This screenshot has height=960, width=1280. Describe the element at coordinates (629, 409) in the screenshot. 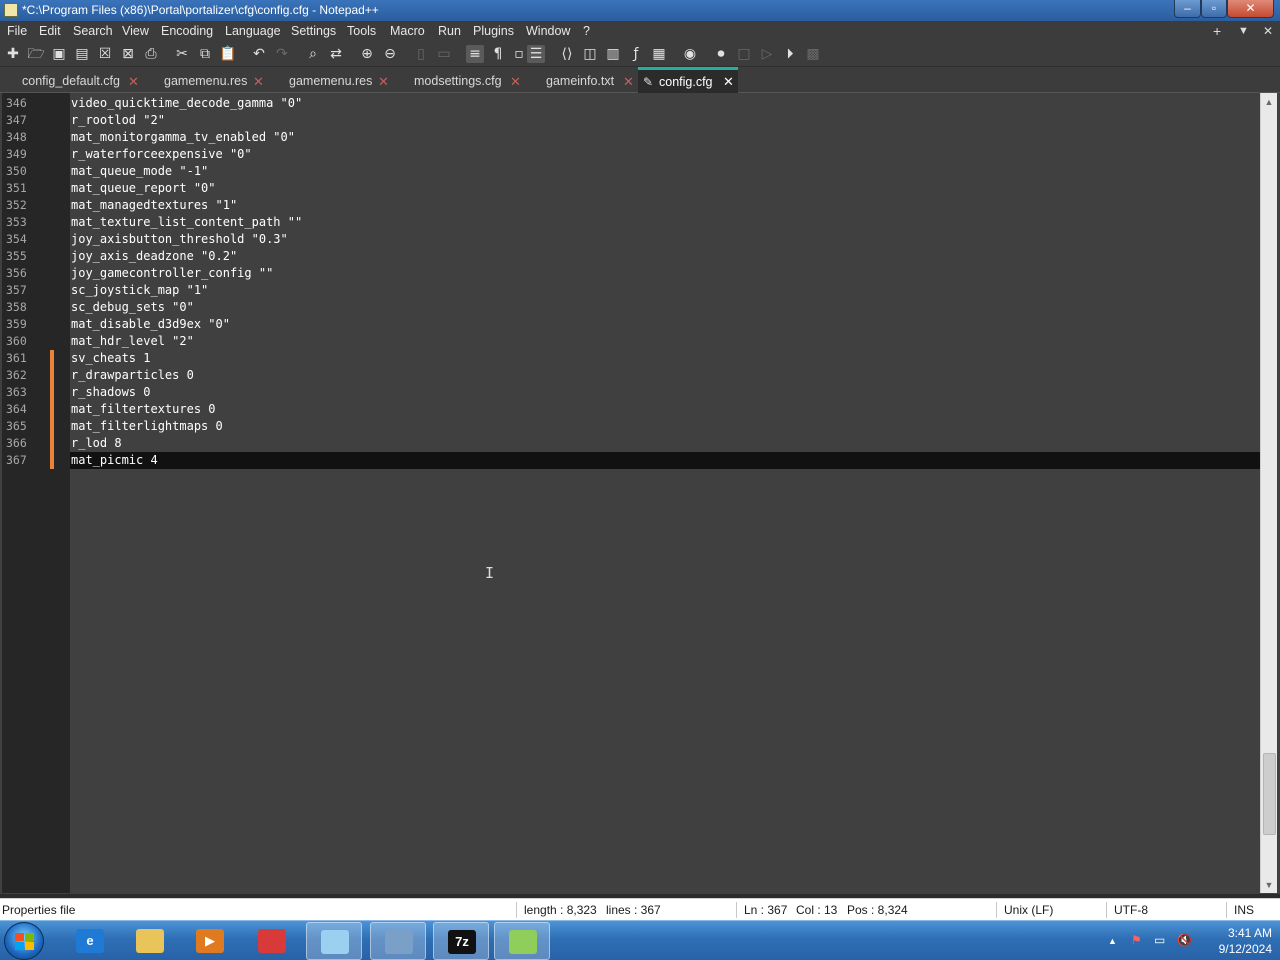

I see `code-line: 364 mat_filtertextures 0` at that location.